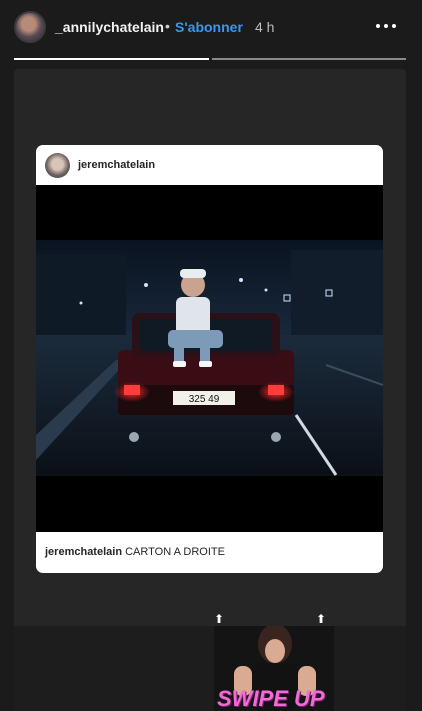  What do you see at coordinates (386, 26) in the screenshot?
I see `more-options-icon` at bounding box center [386, 26].